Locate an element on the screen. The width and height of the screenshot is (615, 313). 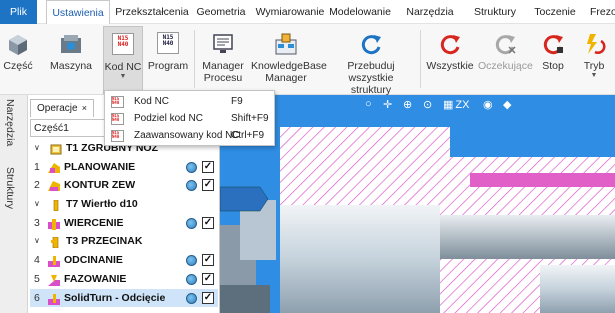
eye-icon: ◉ is located at coordinates (488, 104).